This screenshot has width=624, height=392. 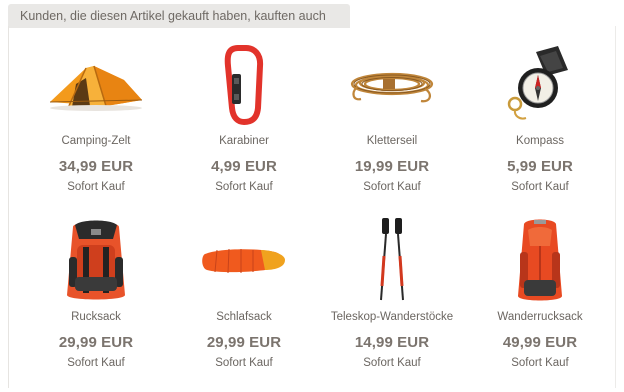 I want to click on product-name: Rucksack, so click(x=96, y=317).